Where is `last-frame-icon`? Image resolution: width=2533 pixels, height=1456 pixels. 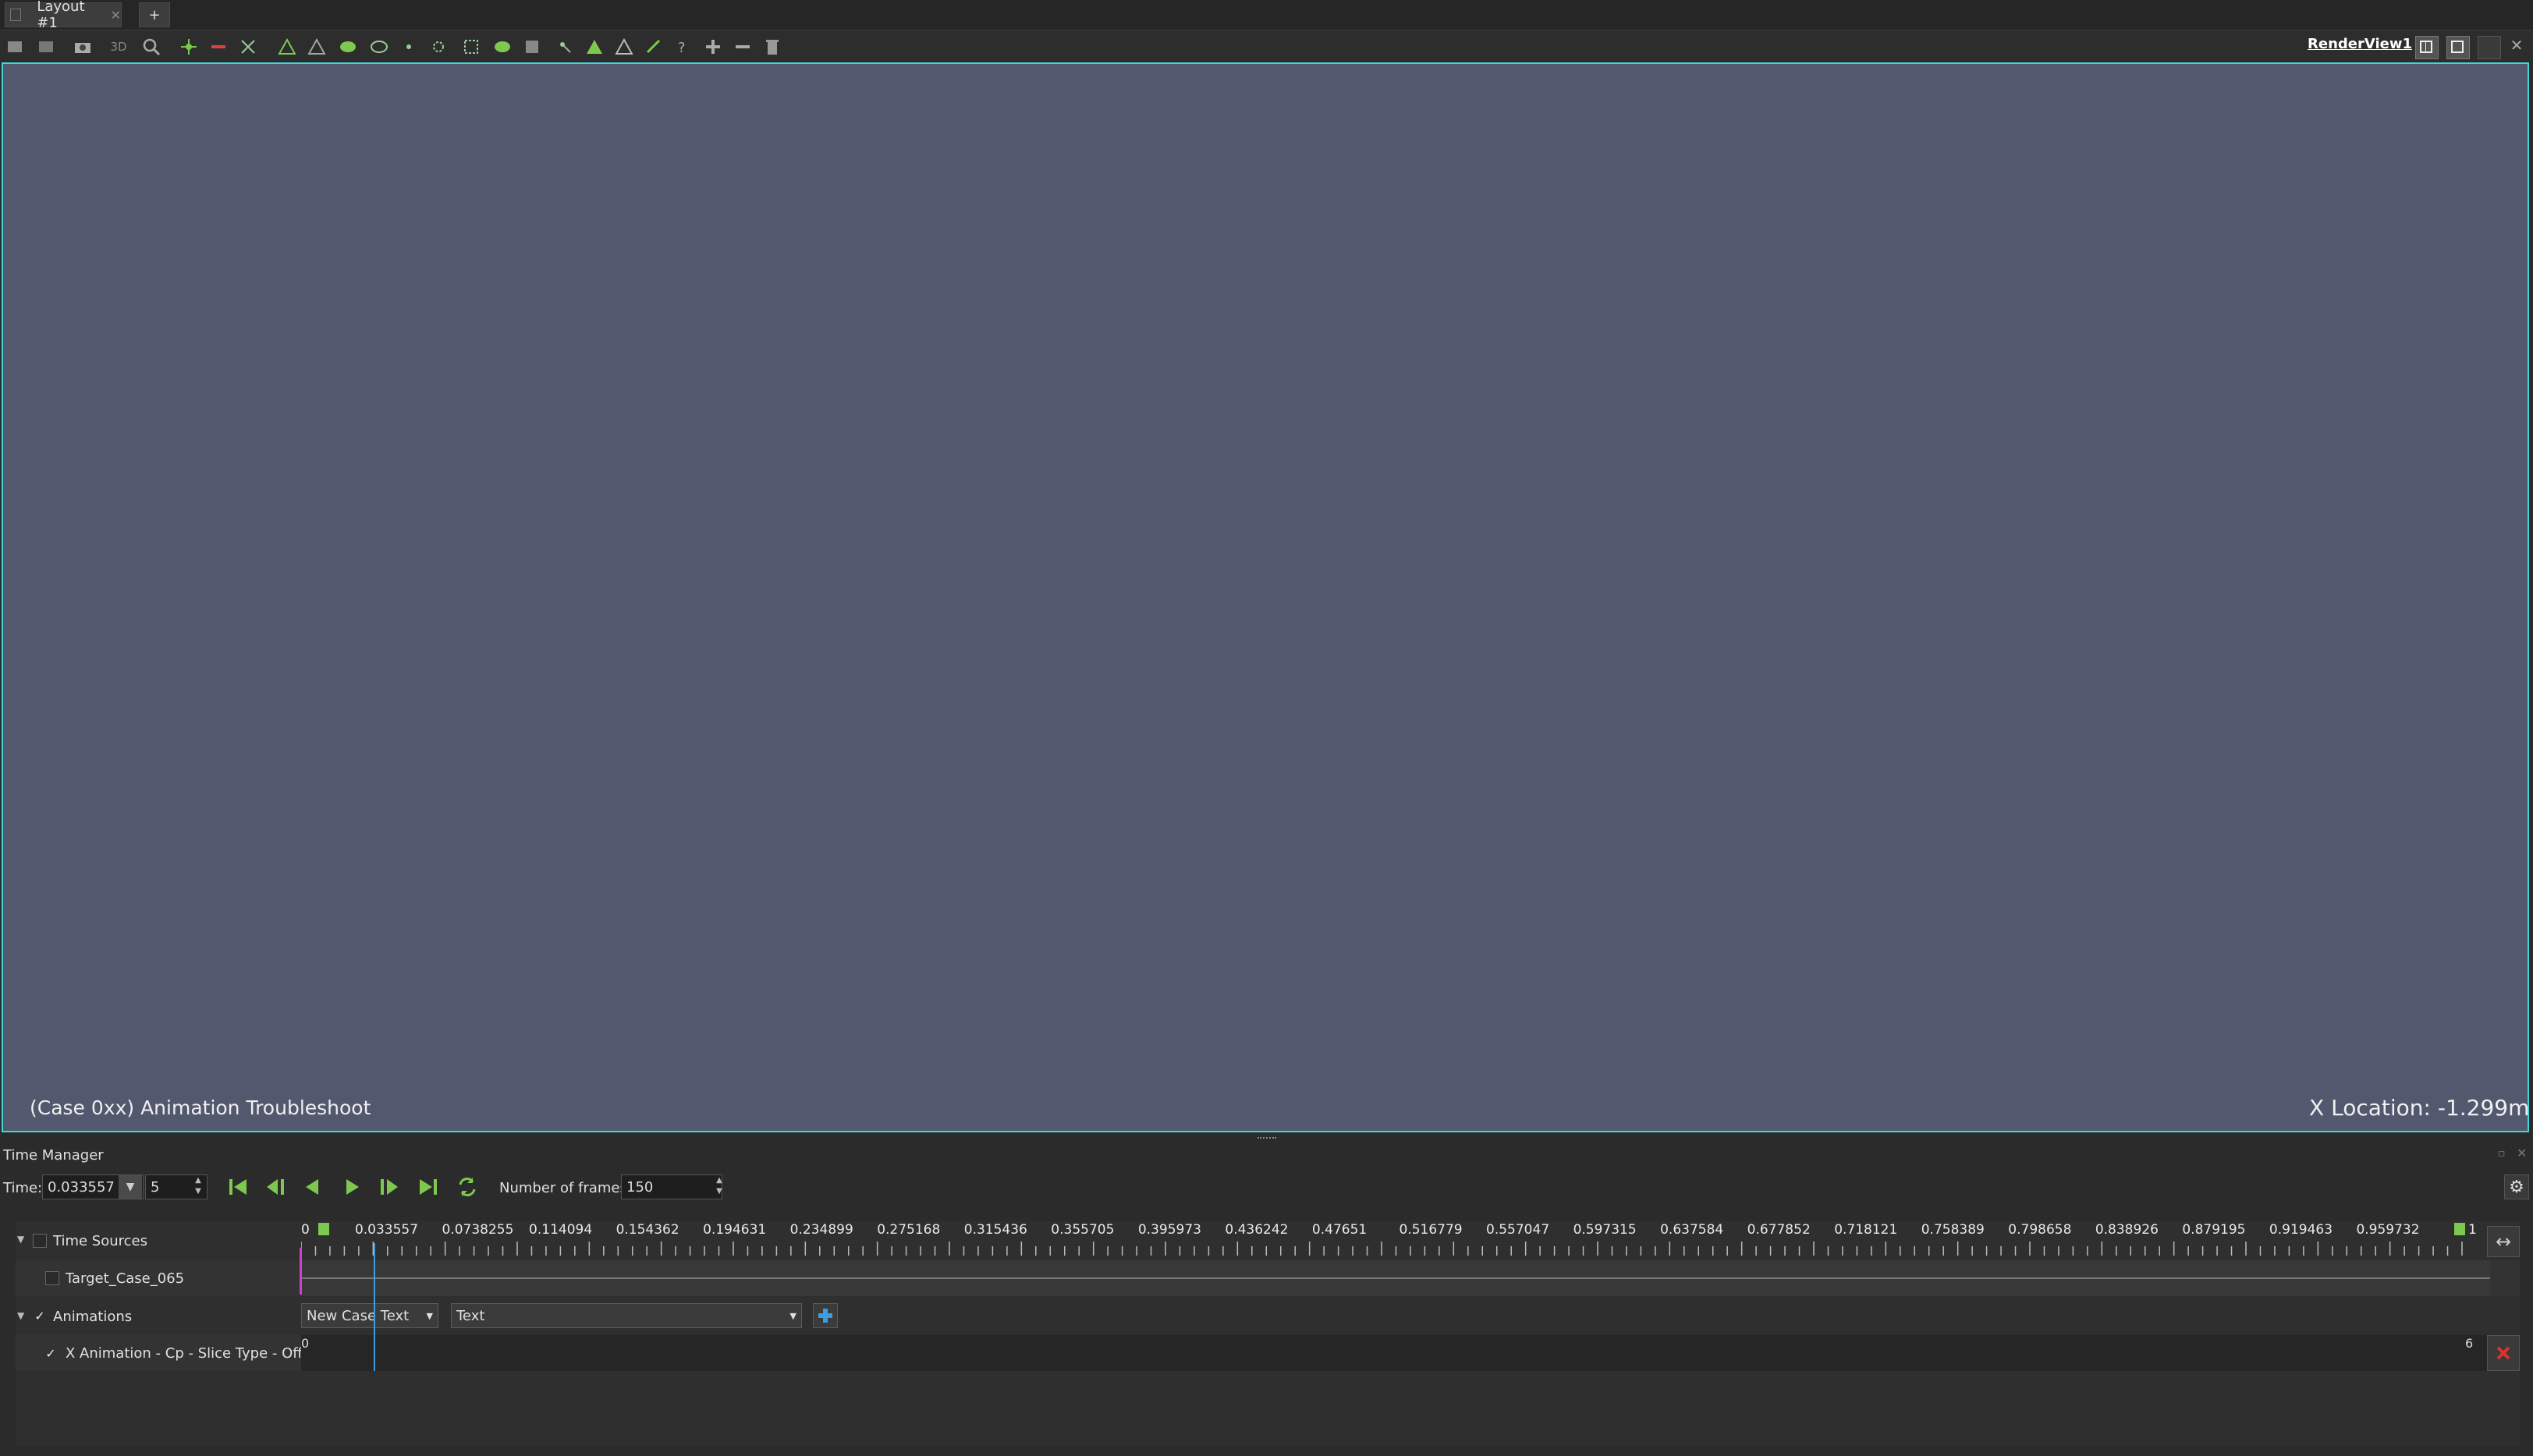
last-frame-icon is located at coordinates (428, 1189).